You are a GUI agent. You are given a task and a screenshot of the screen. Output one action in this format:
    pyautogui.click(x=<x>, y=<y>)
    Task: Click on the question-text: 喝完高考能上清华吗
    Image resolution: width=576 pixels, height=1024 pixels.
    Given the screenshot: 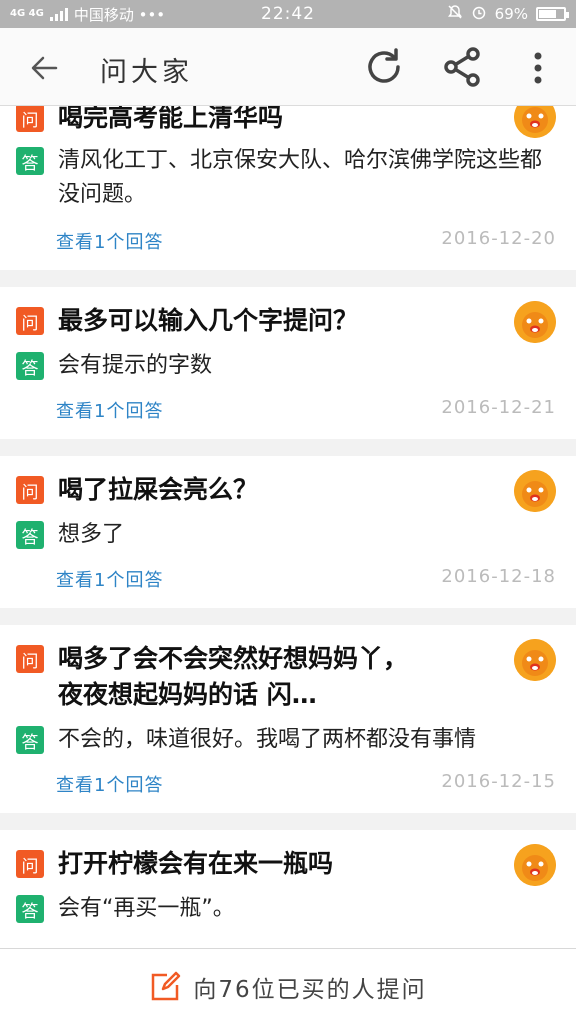 What is the action you would take?
    pyautogui.click(x=171, y=119)
    